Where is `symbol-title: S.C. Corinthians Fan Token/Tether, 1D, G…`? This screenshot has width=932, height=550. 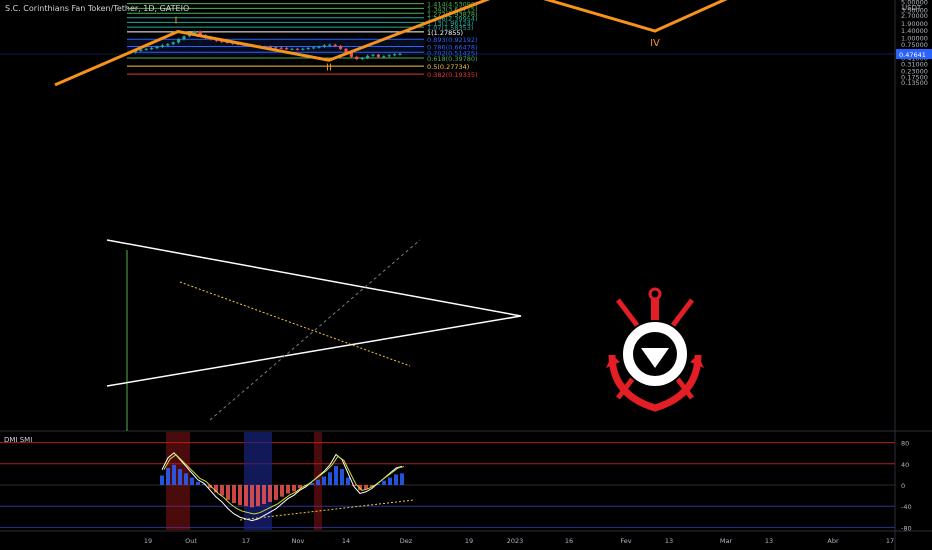
symbol-title: S.C. Corinthians Fan Token/Tether, 1D, G… is located at coordinates (97, 8).